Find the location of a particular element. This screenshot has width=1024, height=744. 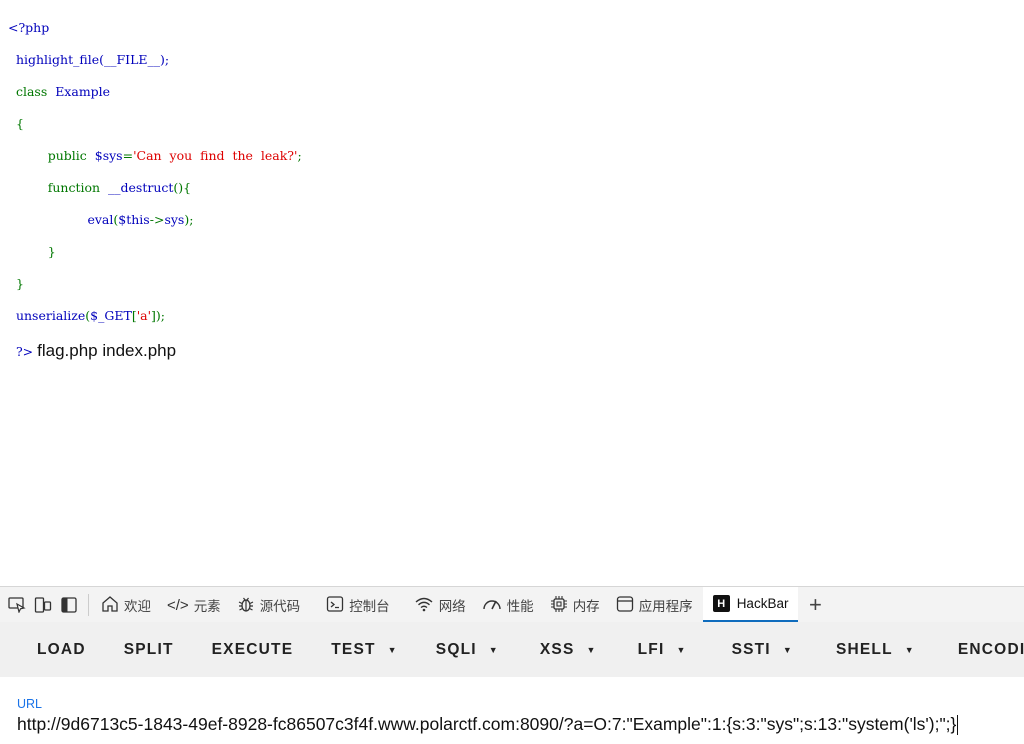

tab-label: 欢迎 is located at coordinates (137, 606).